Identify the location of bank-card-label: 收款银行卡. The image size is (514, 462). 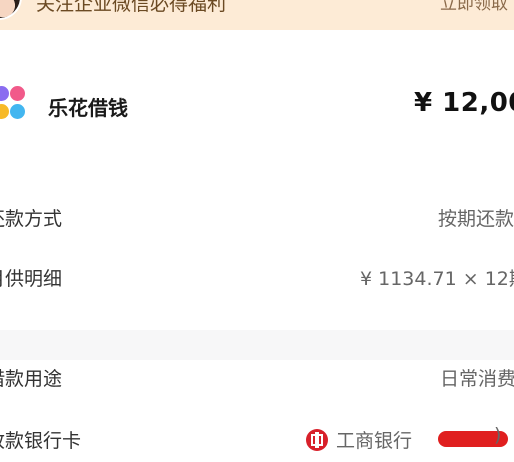
(41, 441).